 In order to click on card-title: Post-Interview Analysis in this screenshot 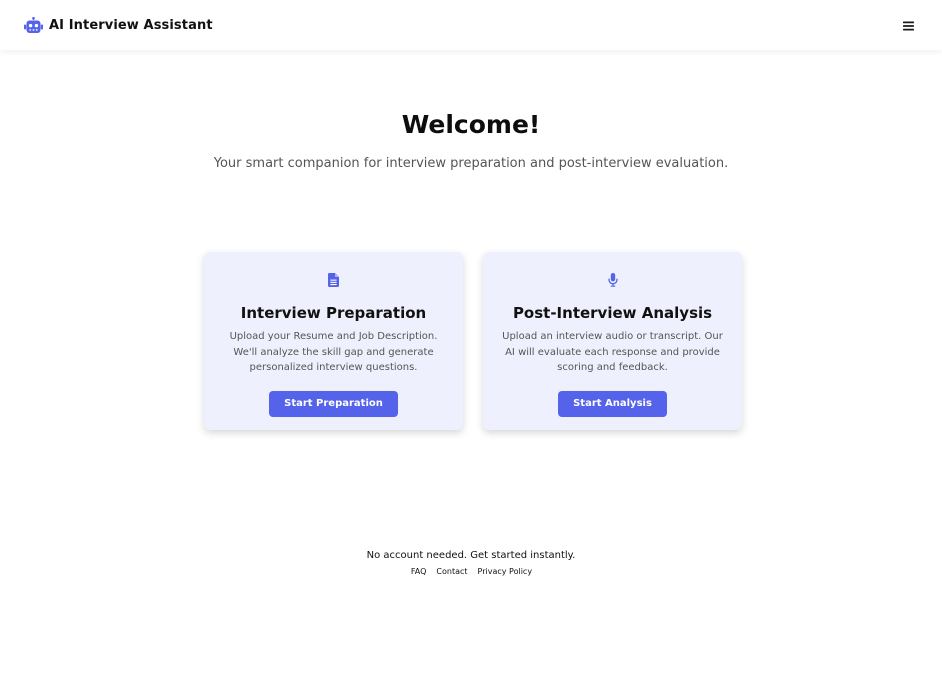, I will do `click(612, 313)`.